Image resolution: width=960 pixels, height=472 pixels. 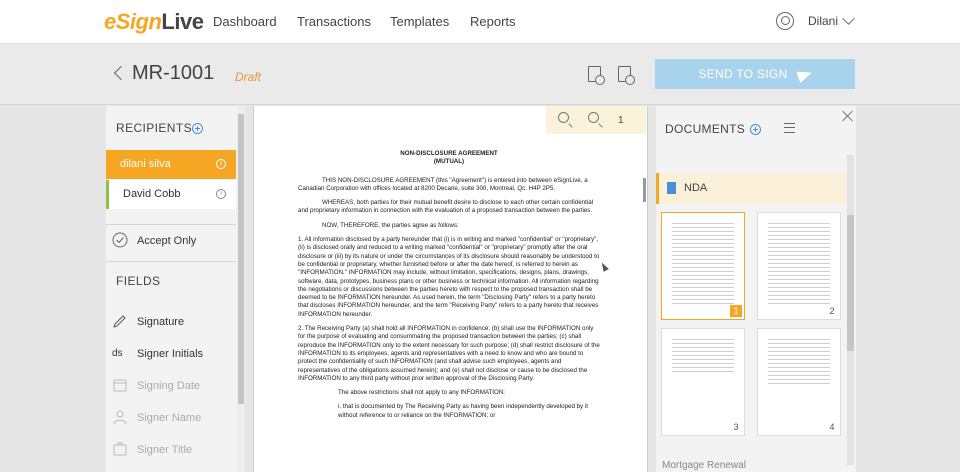 I want to click on recipients-title: RECIPIENTS, so click(x=154, y=128).